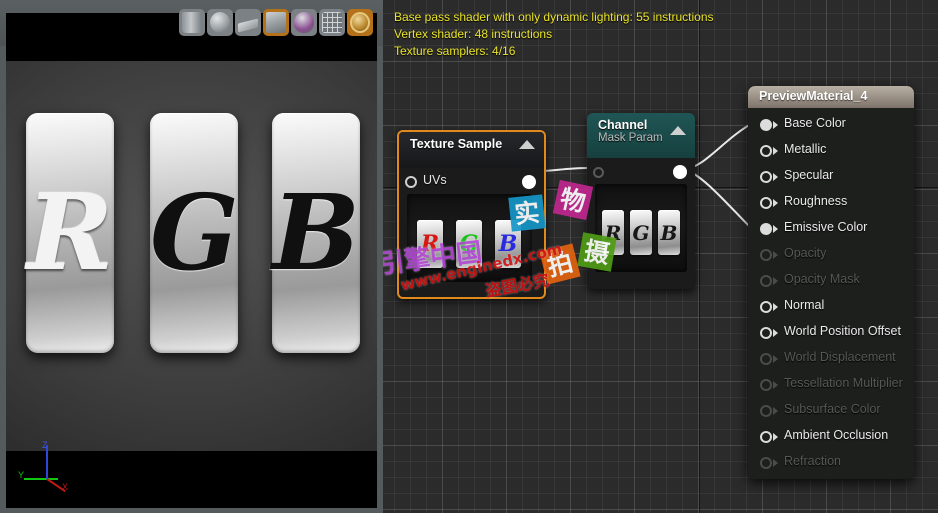  I want to click on preview-show-grid, so click(332, 22).